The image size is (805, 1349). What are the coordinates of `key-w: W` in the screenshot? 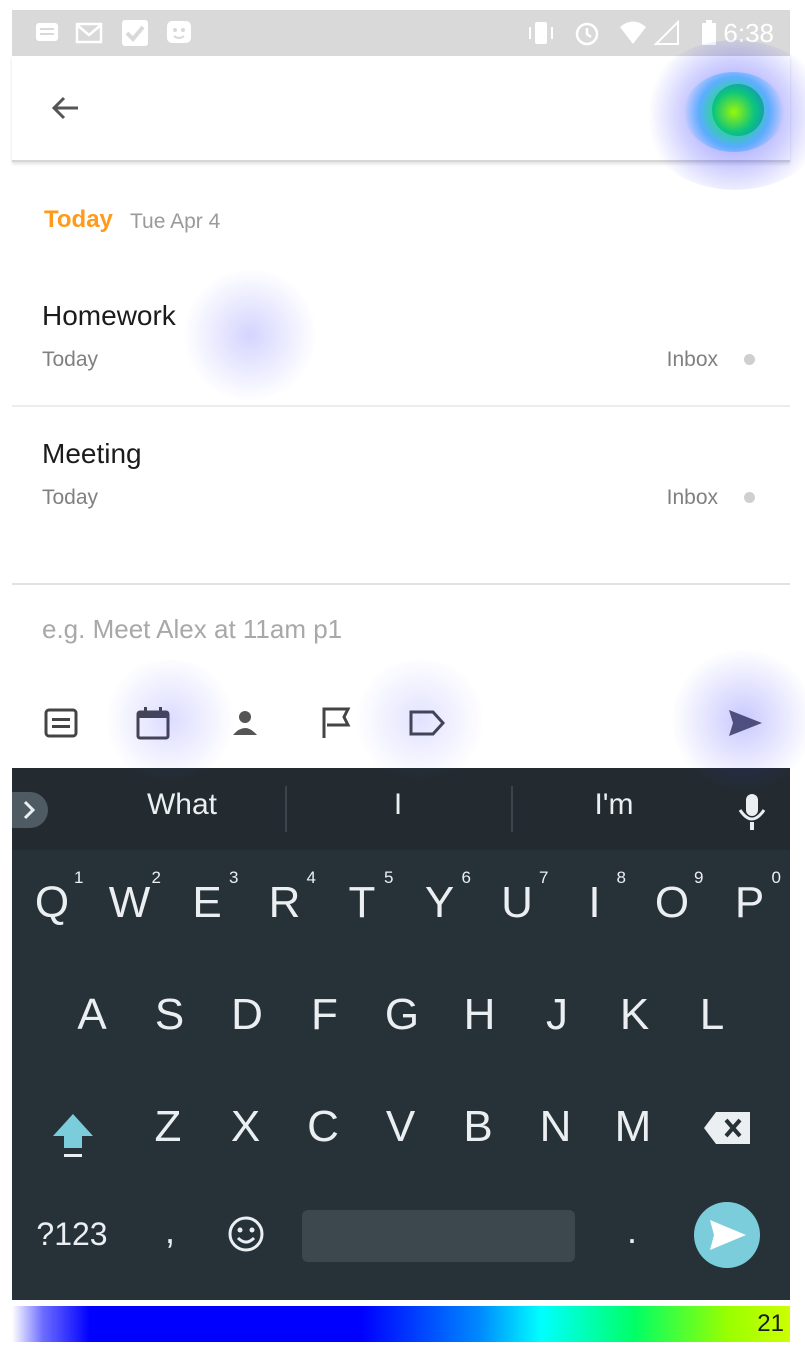 It's located at (130, 903).